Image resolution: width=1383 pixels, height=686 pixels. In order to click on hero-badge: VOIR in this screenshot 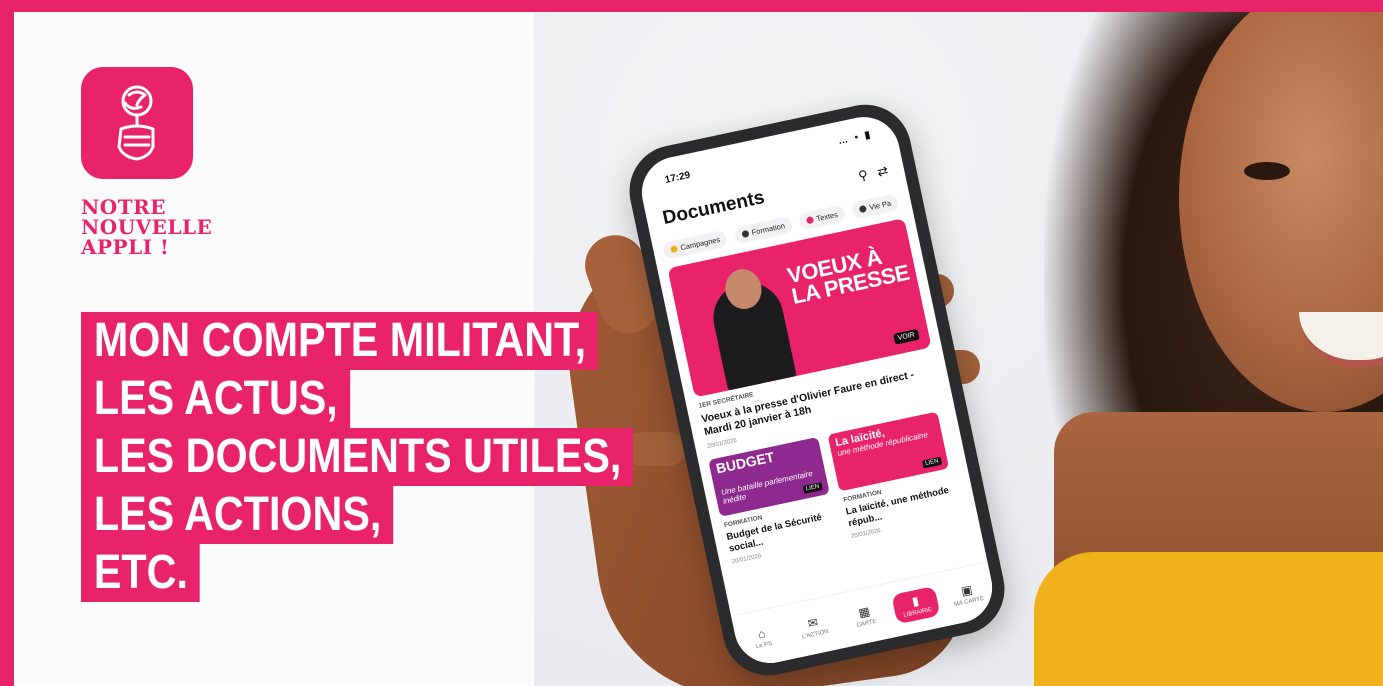, I will do `click(906, 336)`.